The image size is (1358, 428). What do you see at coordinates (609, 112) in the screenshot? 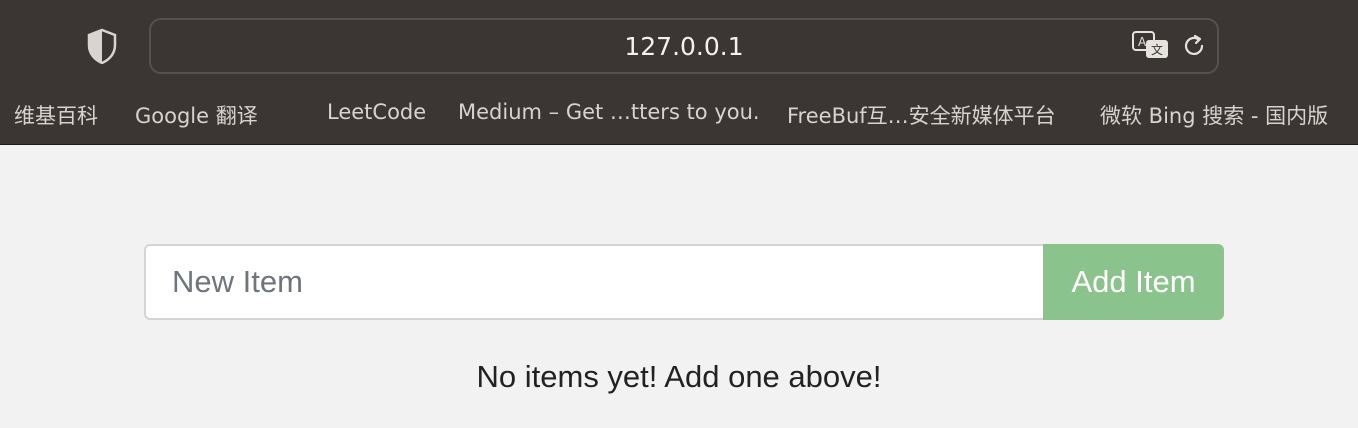
I see `bookmark-medium: Medium – Get …tters to you.` at bounding box center [609, 112].